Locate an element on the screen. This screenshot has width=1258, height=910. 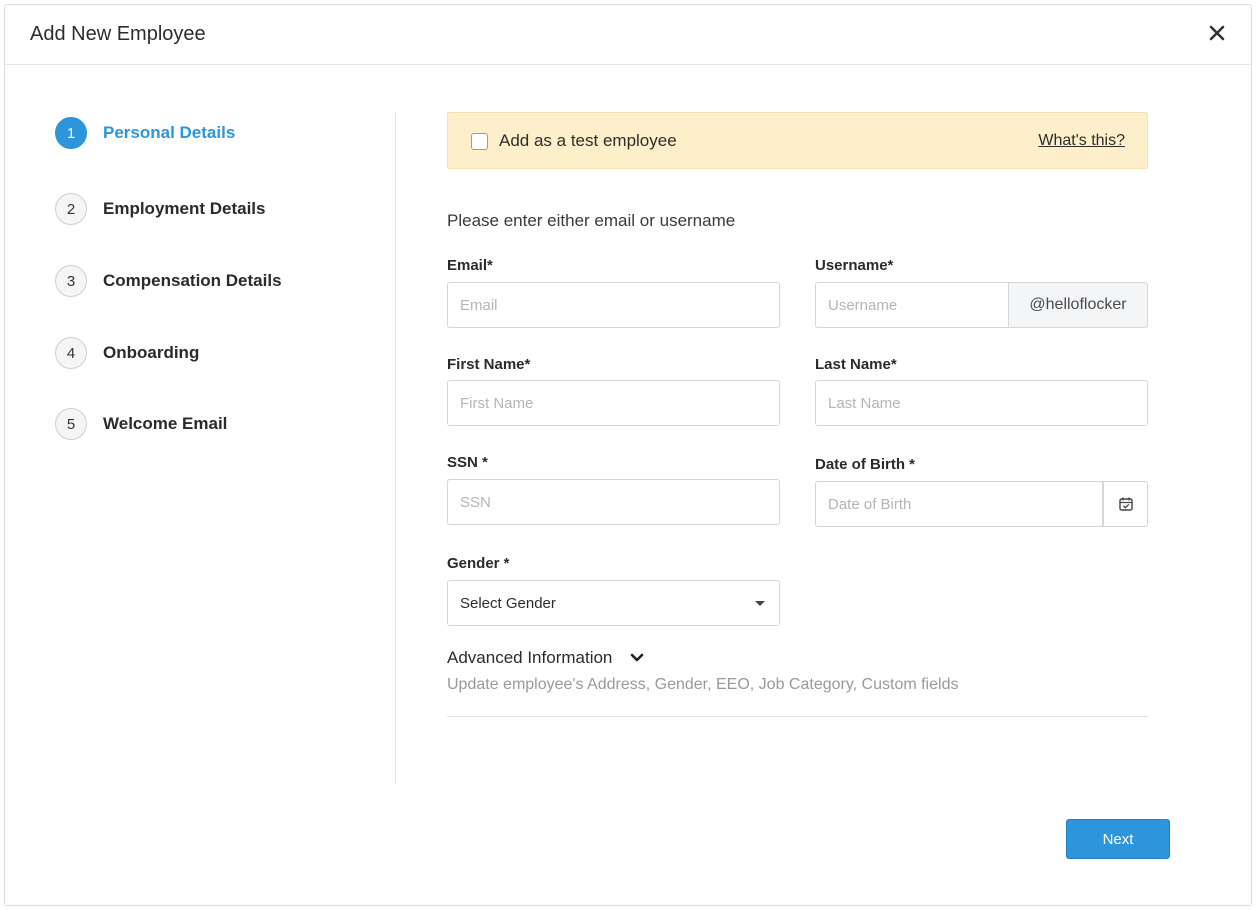
ssn-input: SSN is located at coordinates (613, 502).